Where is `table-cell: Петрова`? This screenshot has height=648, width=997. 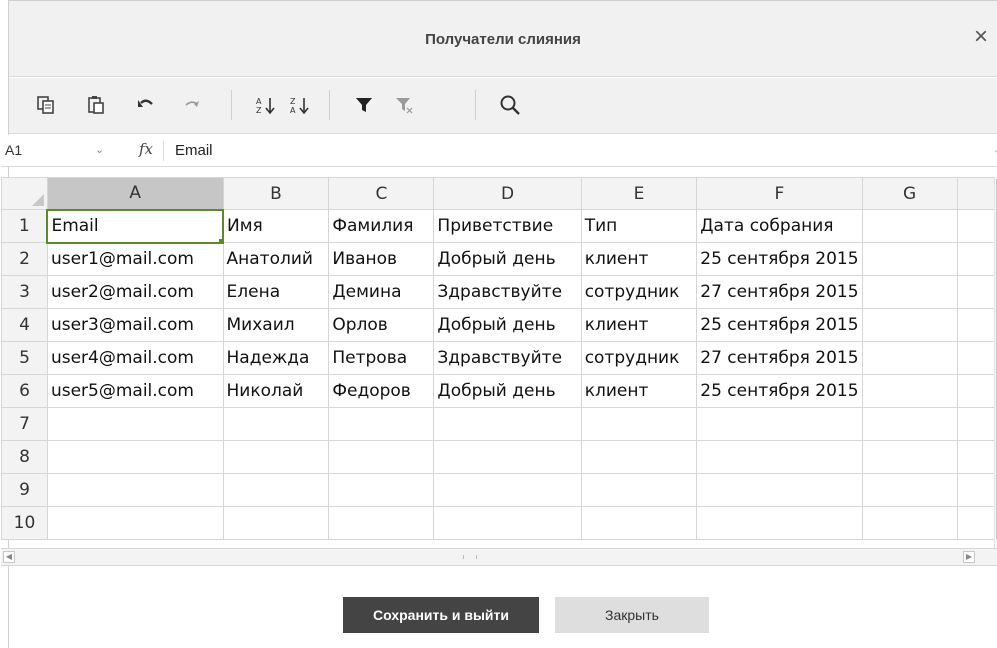 table-cell: Петрова is located at coordinates (381, 358).